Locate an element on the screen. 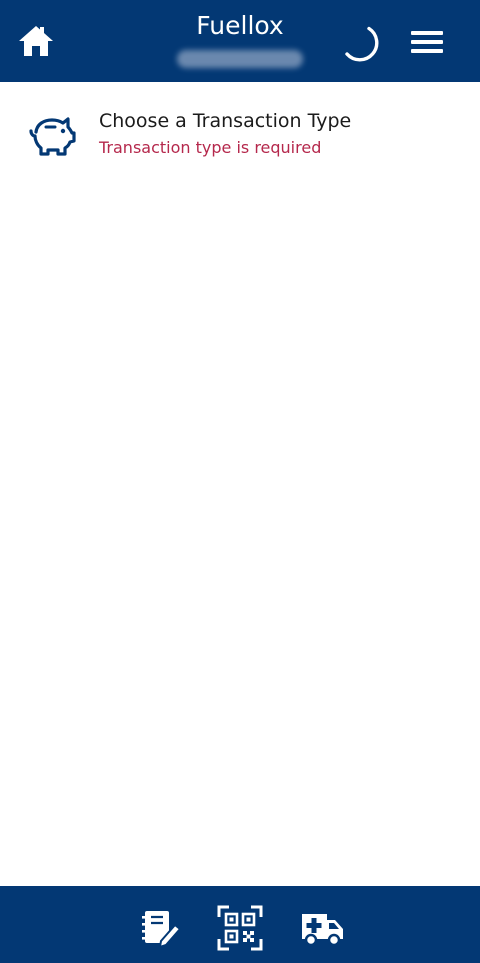  top-app-bar: Fuellox is located at coordinates (240, 41).